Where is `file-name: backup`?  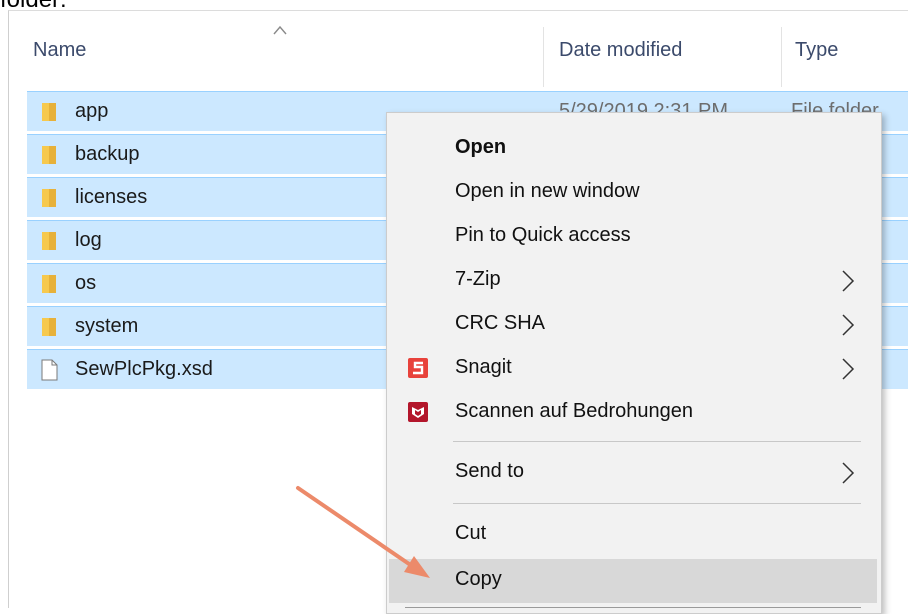 file-name: backup is located at coordinates (107, 154).